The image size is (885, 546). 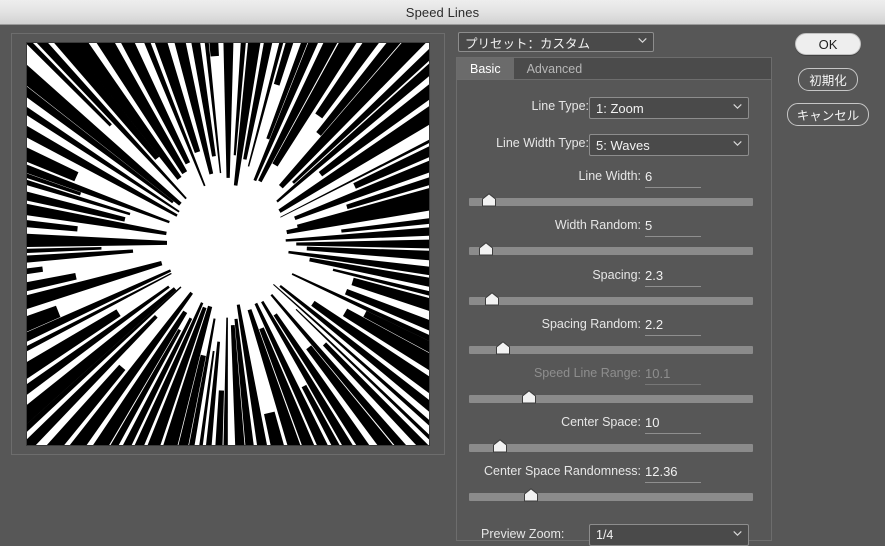 What do you see at coordinates (614, 69) in the screenshot?
I see `tab-bar: Basic Advanced` at bounding box center [614, 69].